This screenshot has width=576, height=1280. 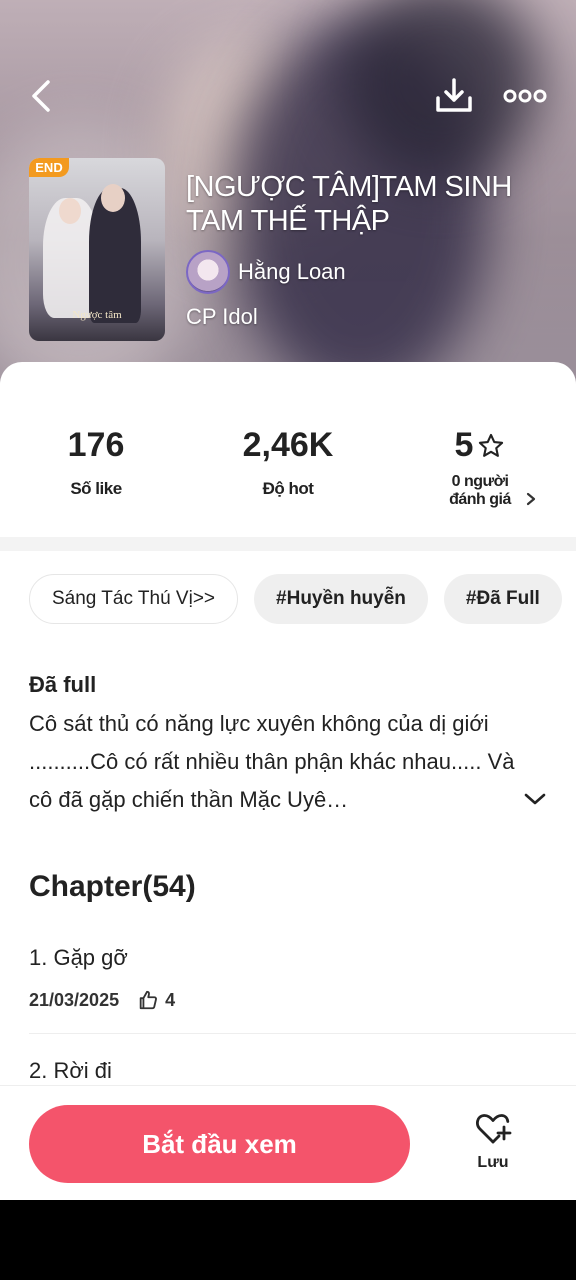 What do you see at coordinates (49, 167) in the screenshot?
I see `end-badge: END` at bounding box center [49, 167].